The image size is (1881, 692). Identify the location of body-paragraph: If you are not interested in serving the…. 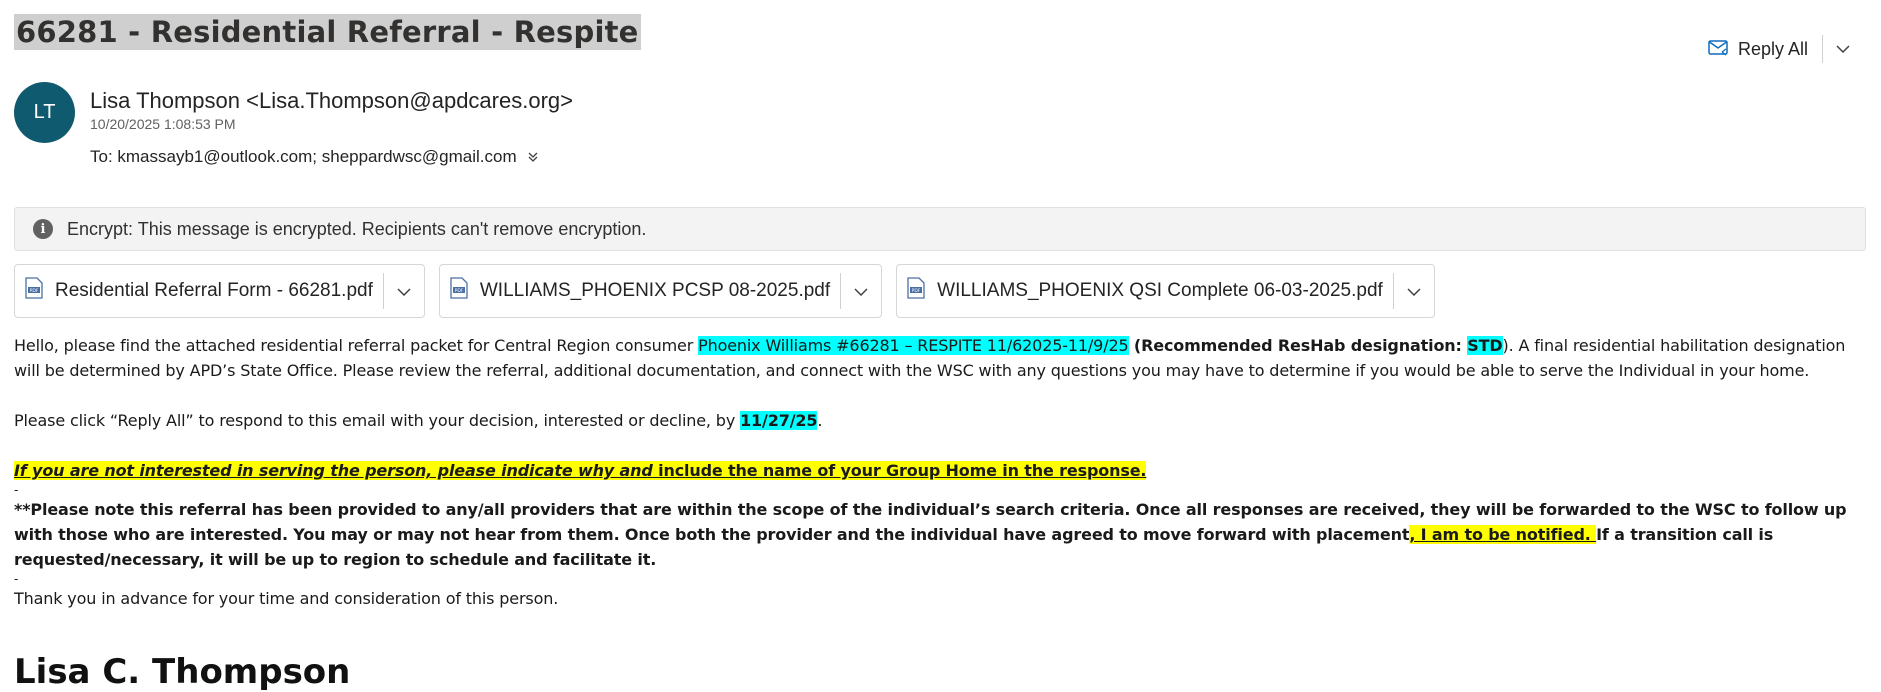
(944, 470).